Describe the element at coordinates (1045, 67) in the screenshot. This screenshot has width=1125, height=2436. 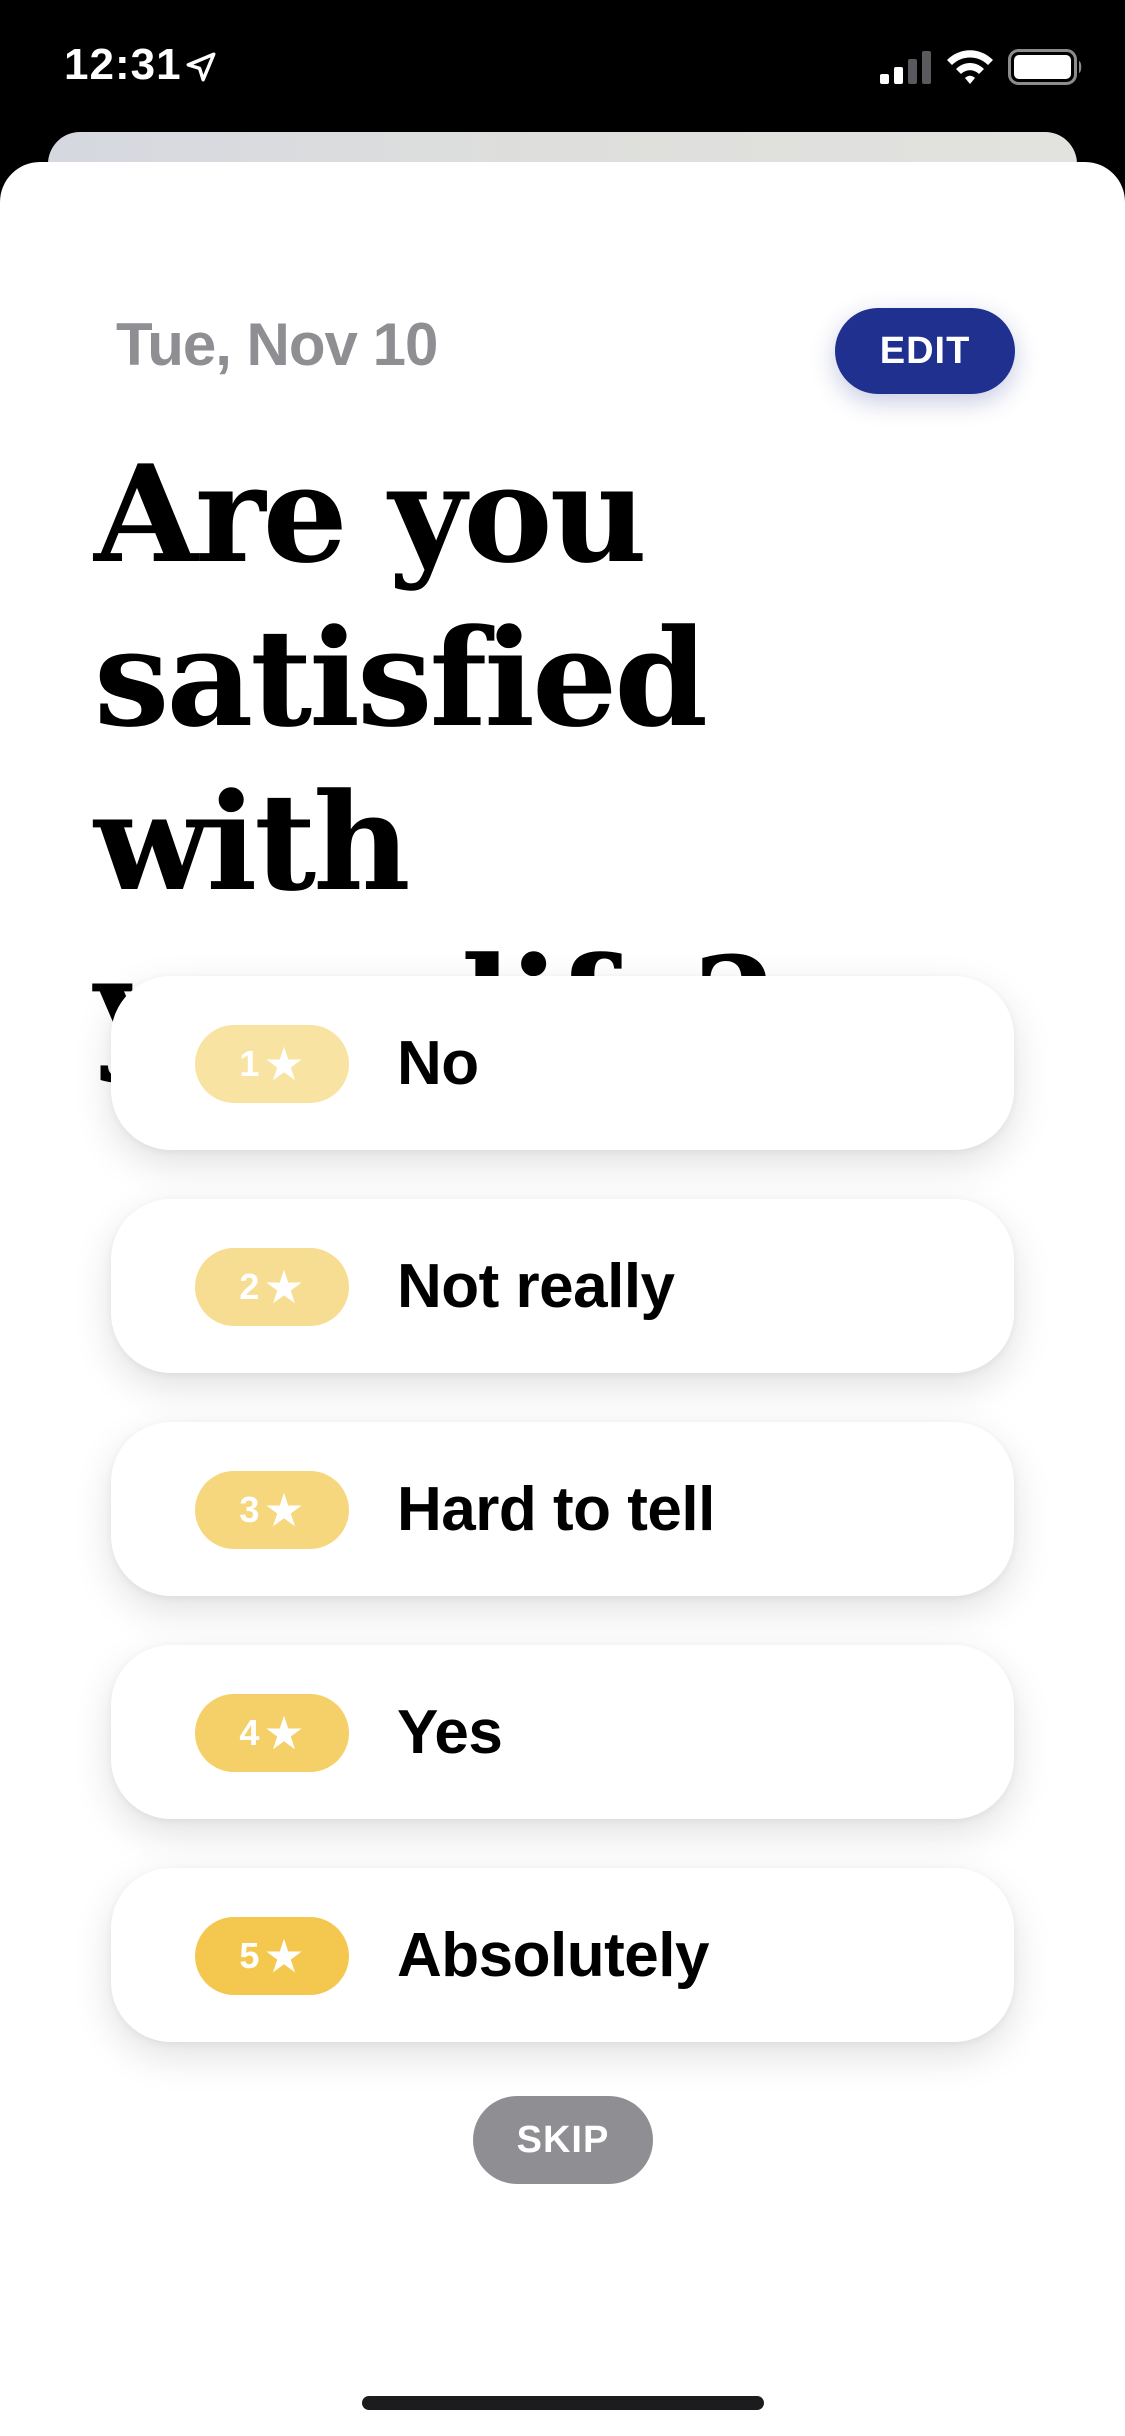
I see `battery-icon` at that location.